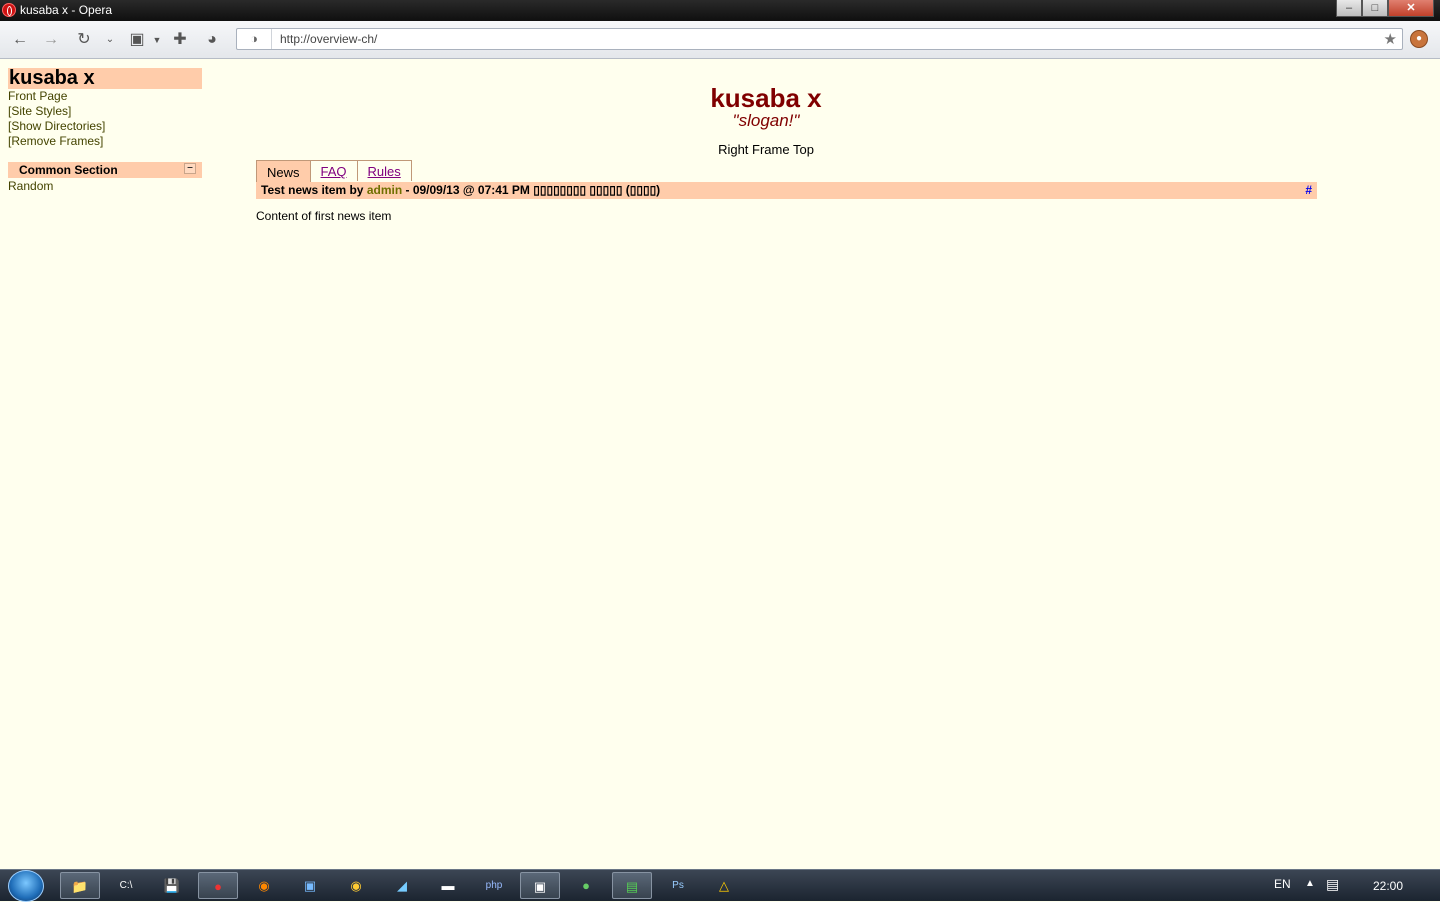 This screenshot has height=902, width=1440. I want to click on page-title: kusaba x, so click(766, 98).